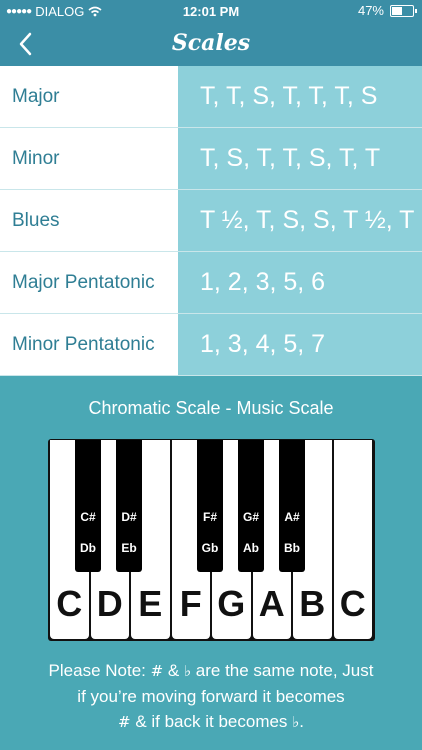  What do you see at coordinates (250, 517) in the screenshot?
I see `sharp-label: G#` at bounding box center [250, 517].